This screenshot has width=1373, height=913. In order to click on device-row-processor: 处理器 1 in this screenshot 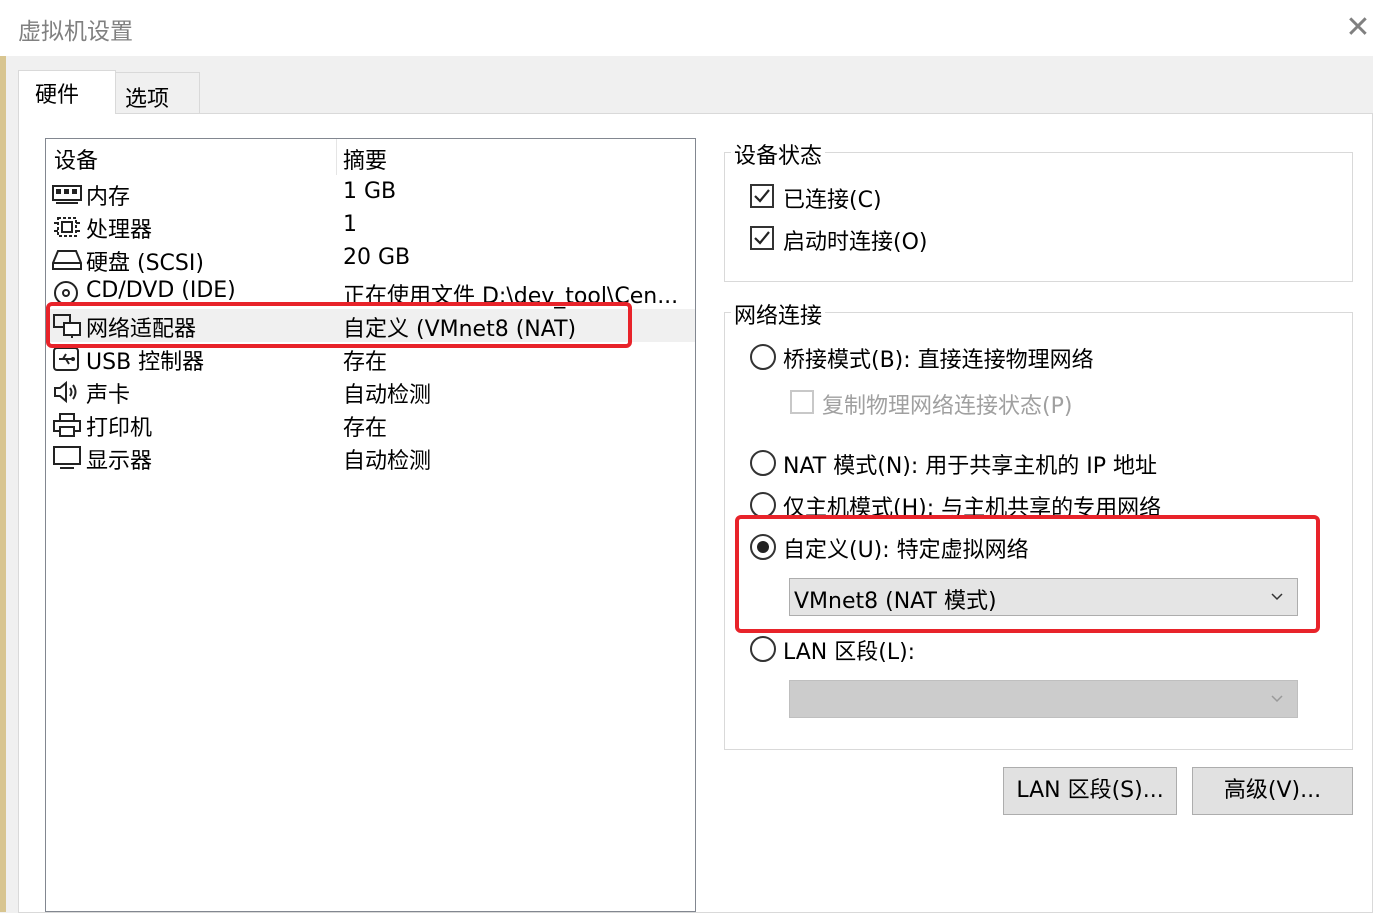, I will do `click(370, 226)`.